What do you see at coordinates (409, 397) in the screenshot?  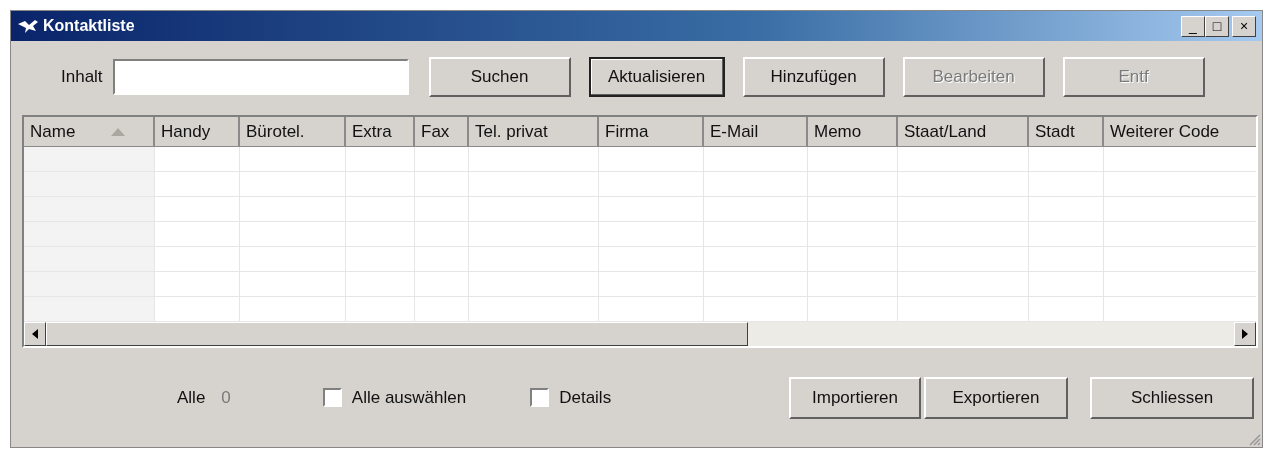 I see `checkbox-label: Alle auswählen` at bounding box center [409, 397].